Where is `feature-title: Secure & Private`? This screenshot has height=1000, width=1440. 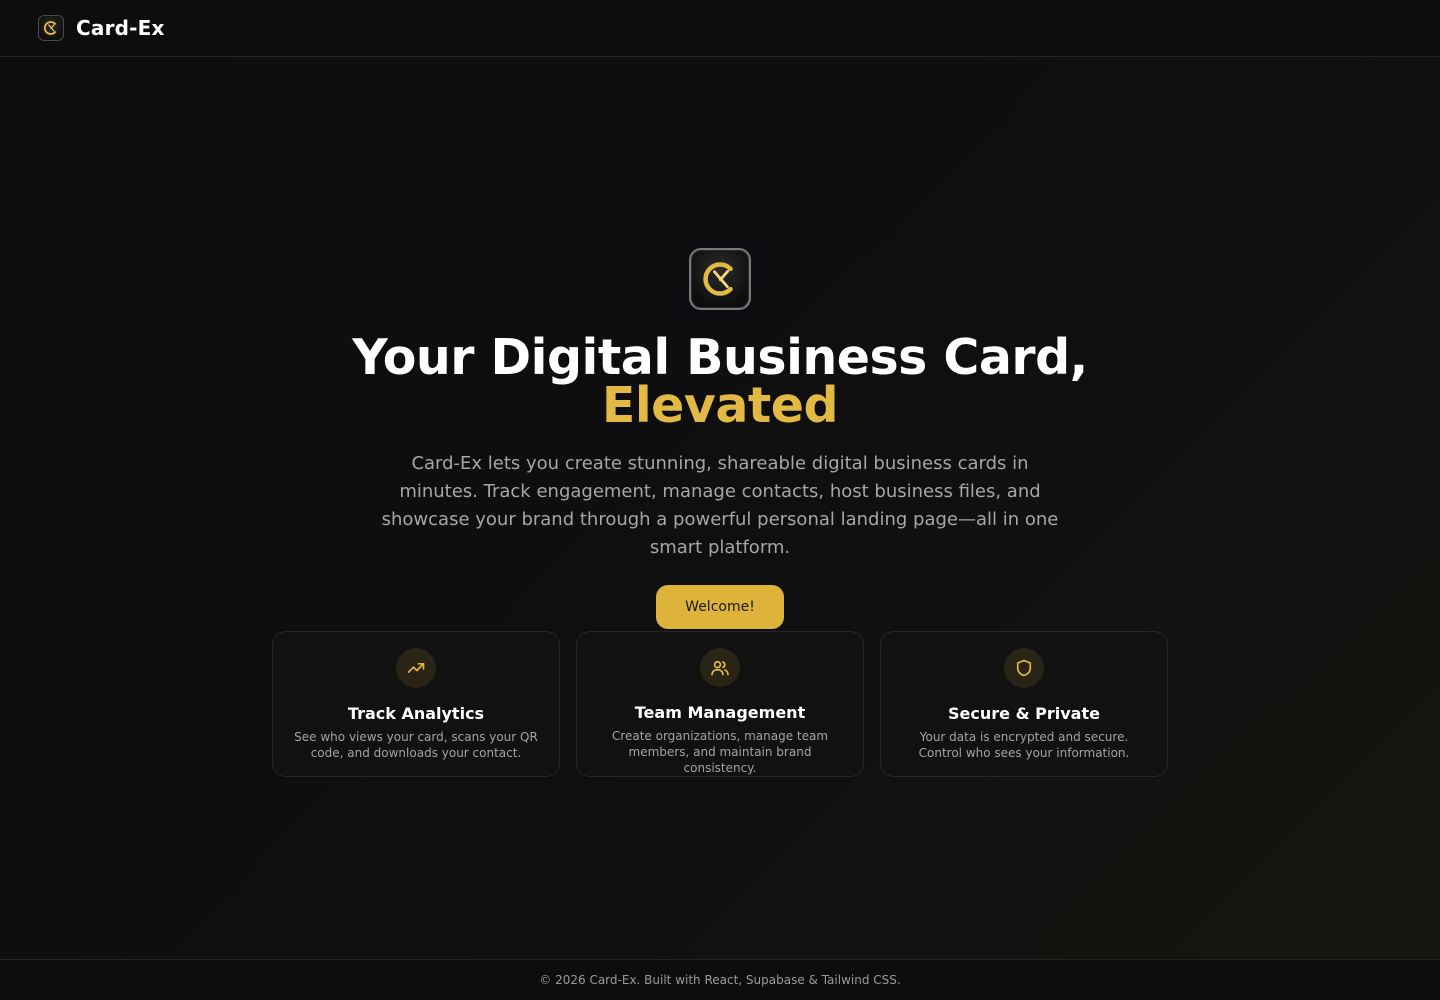 feature-title: Secure & Private is located at coordinates (1024, 713).